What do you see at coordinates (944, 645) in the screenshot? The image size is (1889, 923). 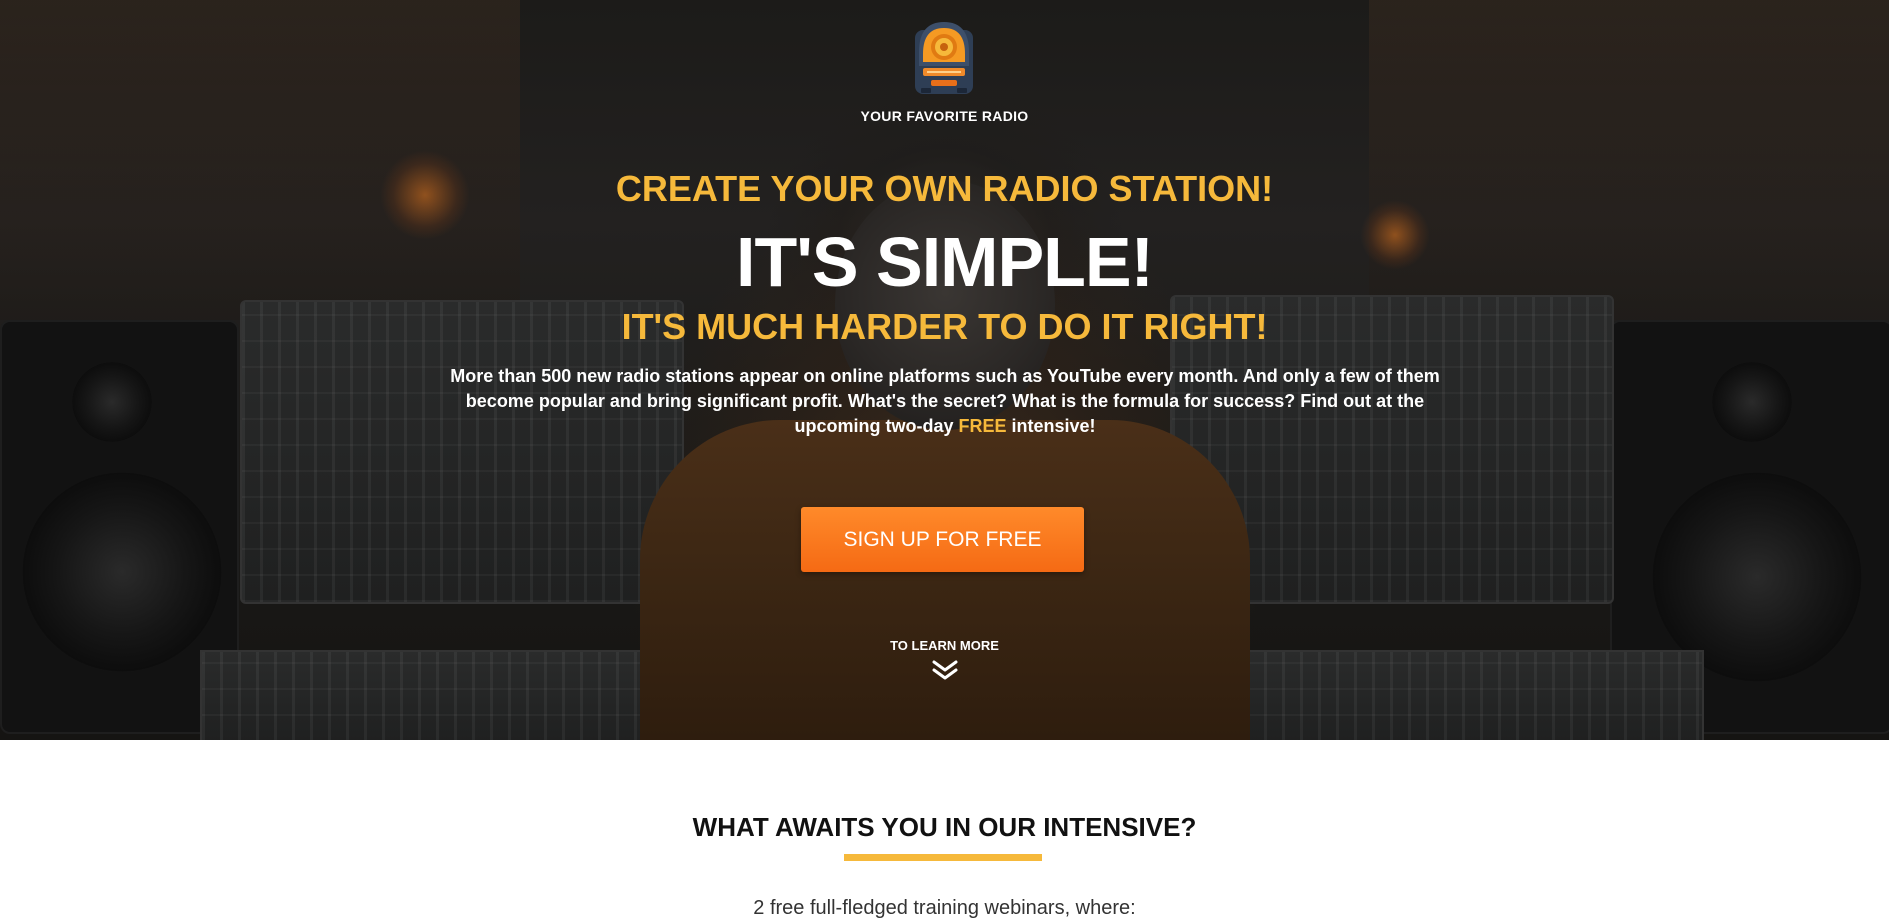 I see `learn-more-label: TO LEARN MORE` at bounding box center [944, 645].